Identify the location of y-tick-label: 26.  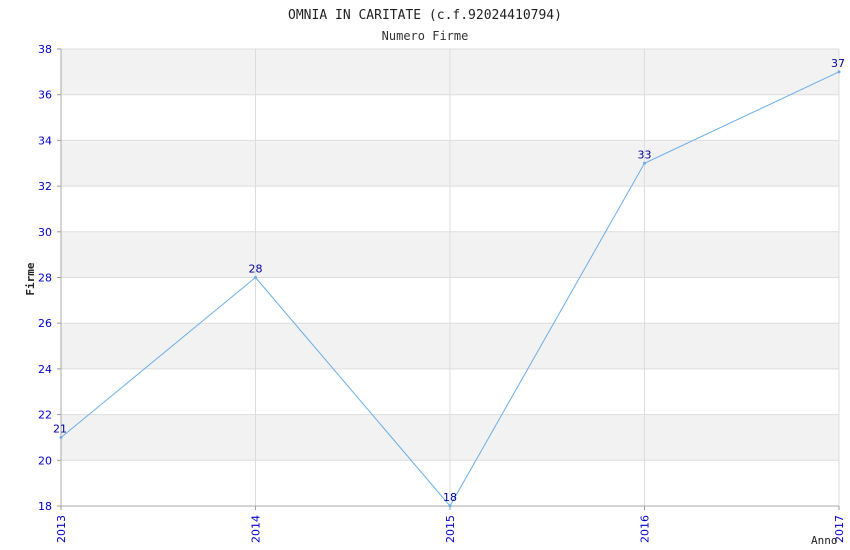
(45, 323).